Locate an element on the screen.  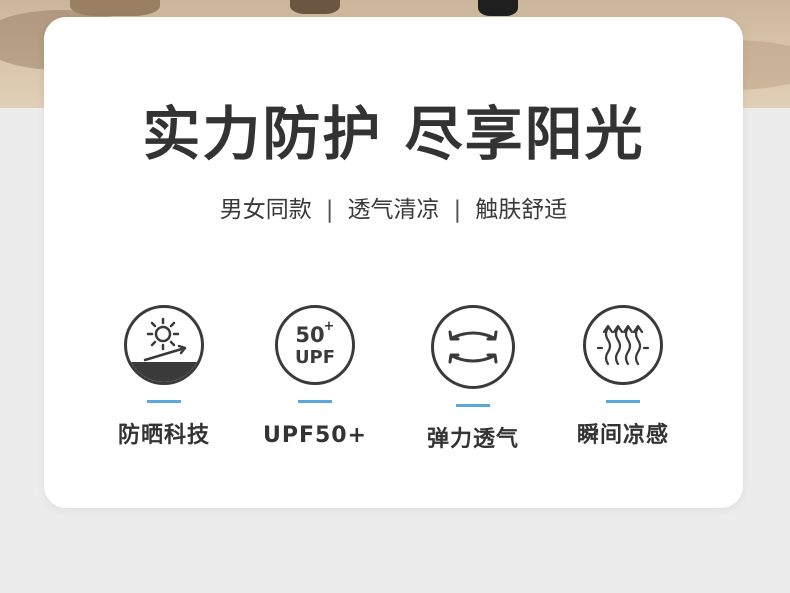
sun-protection-icon is located at coordinates (164, 345).